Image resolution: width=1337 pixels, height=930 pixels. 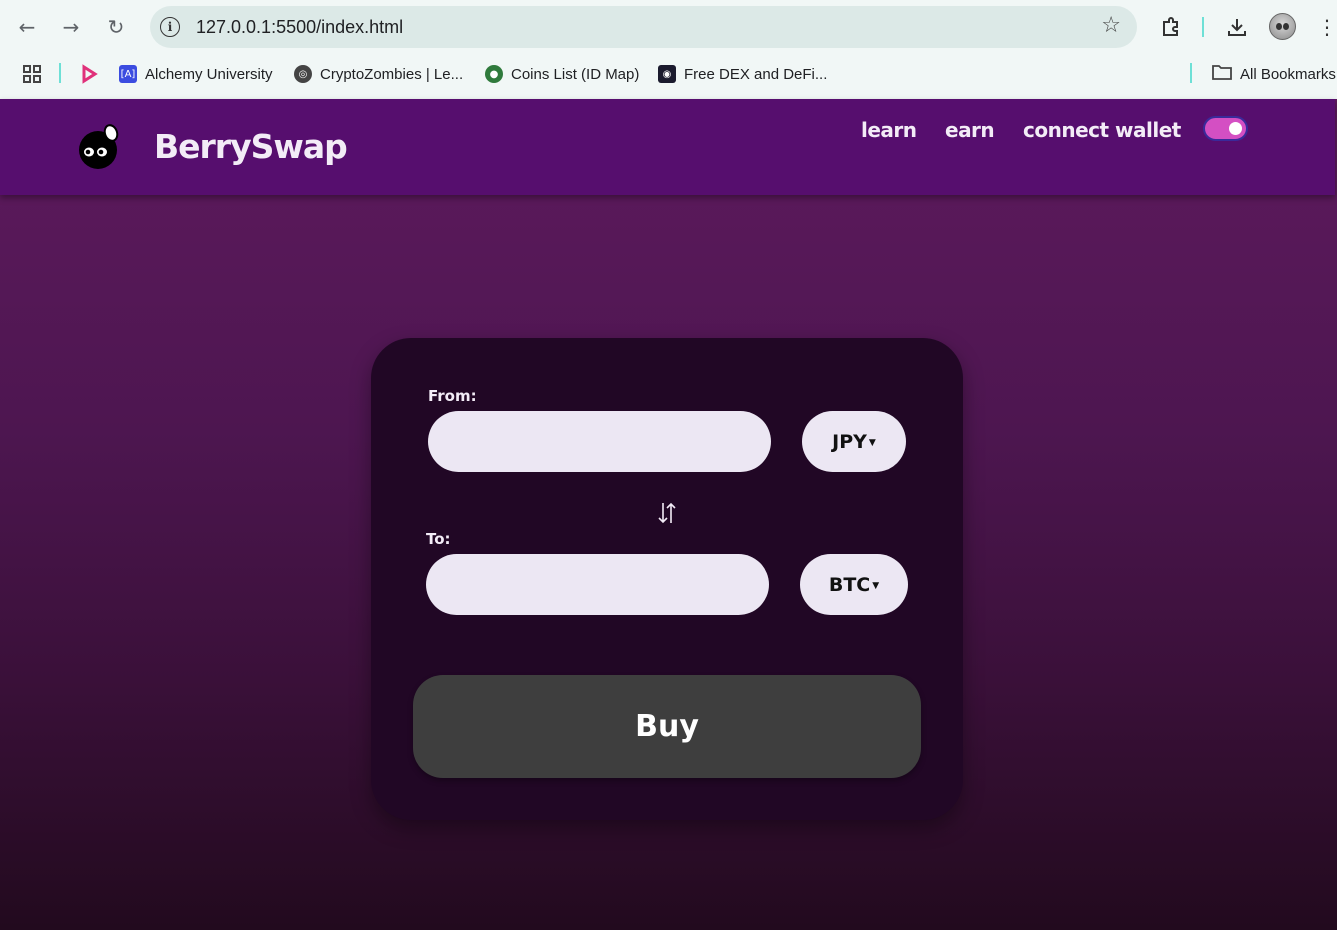 I want to click on nav-learn: learn, so click(x=889, y=130).